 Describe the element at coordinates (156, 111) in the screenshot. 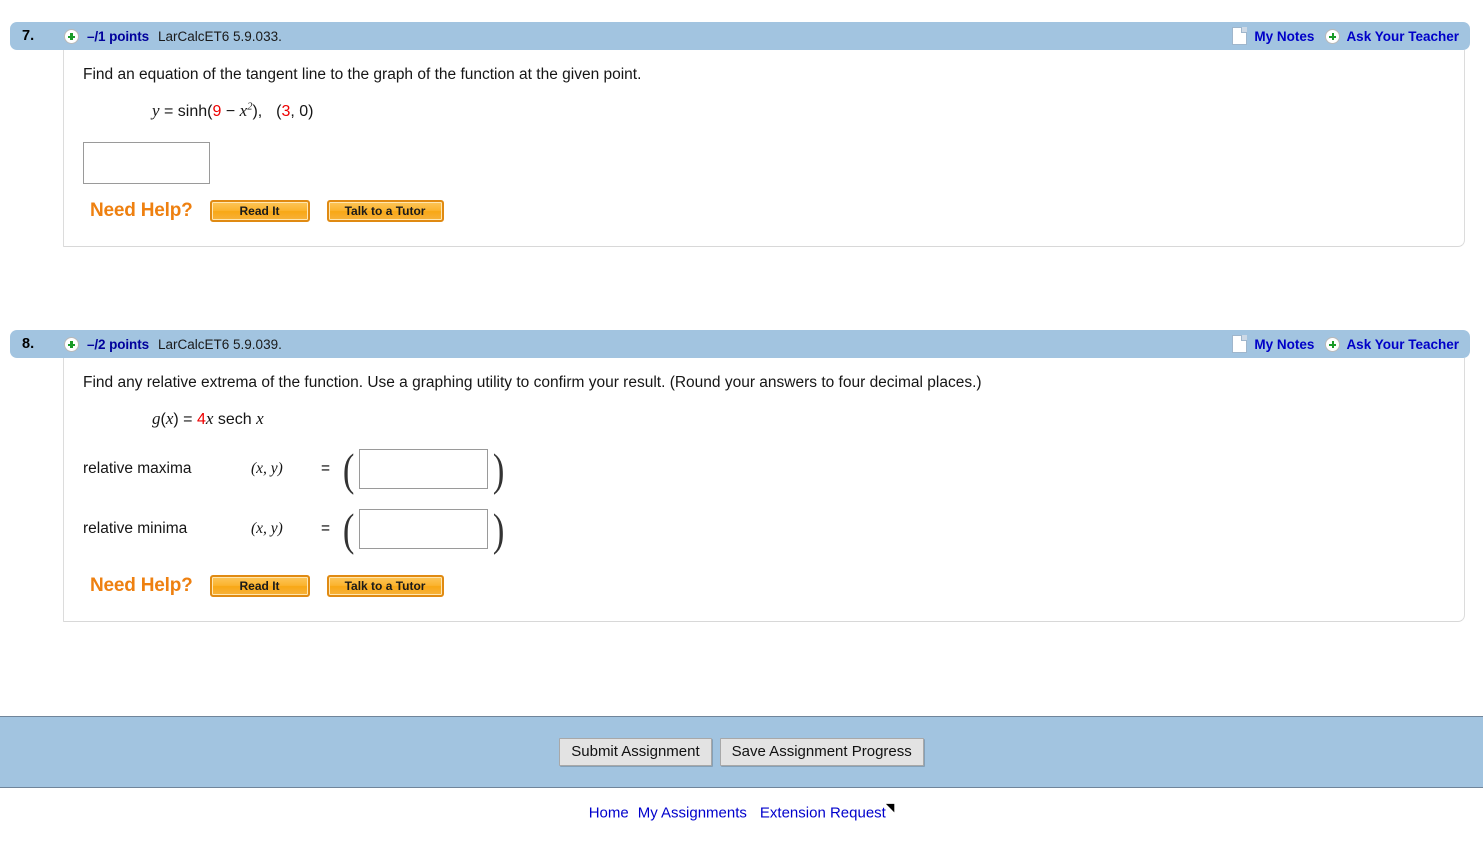

I see `equation-lhs: y` at that location.